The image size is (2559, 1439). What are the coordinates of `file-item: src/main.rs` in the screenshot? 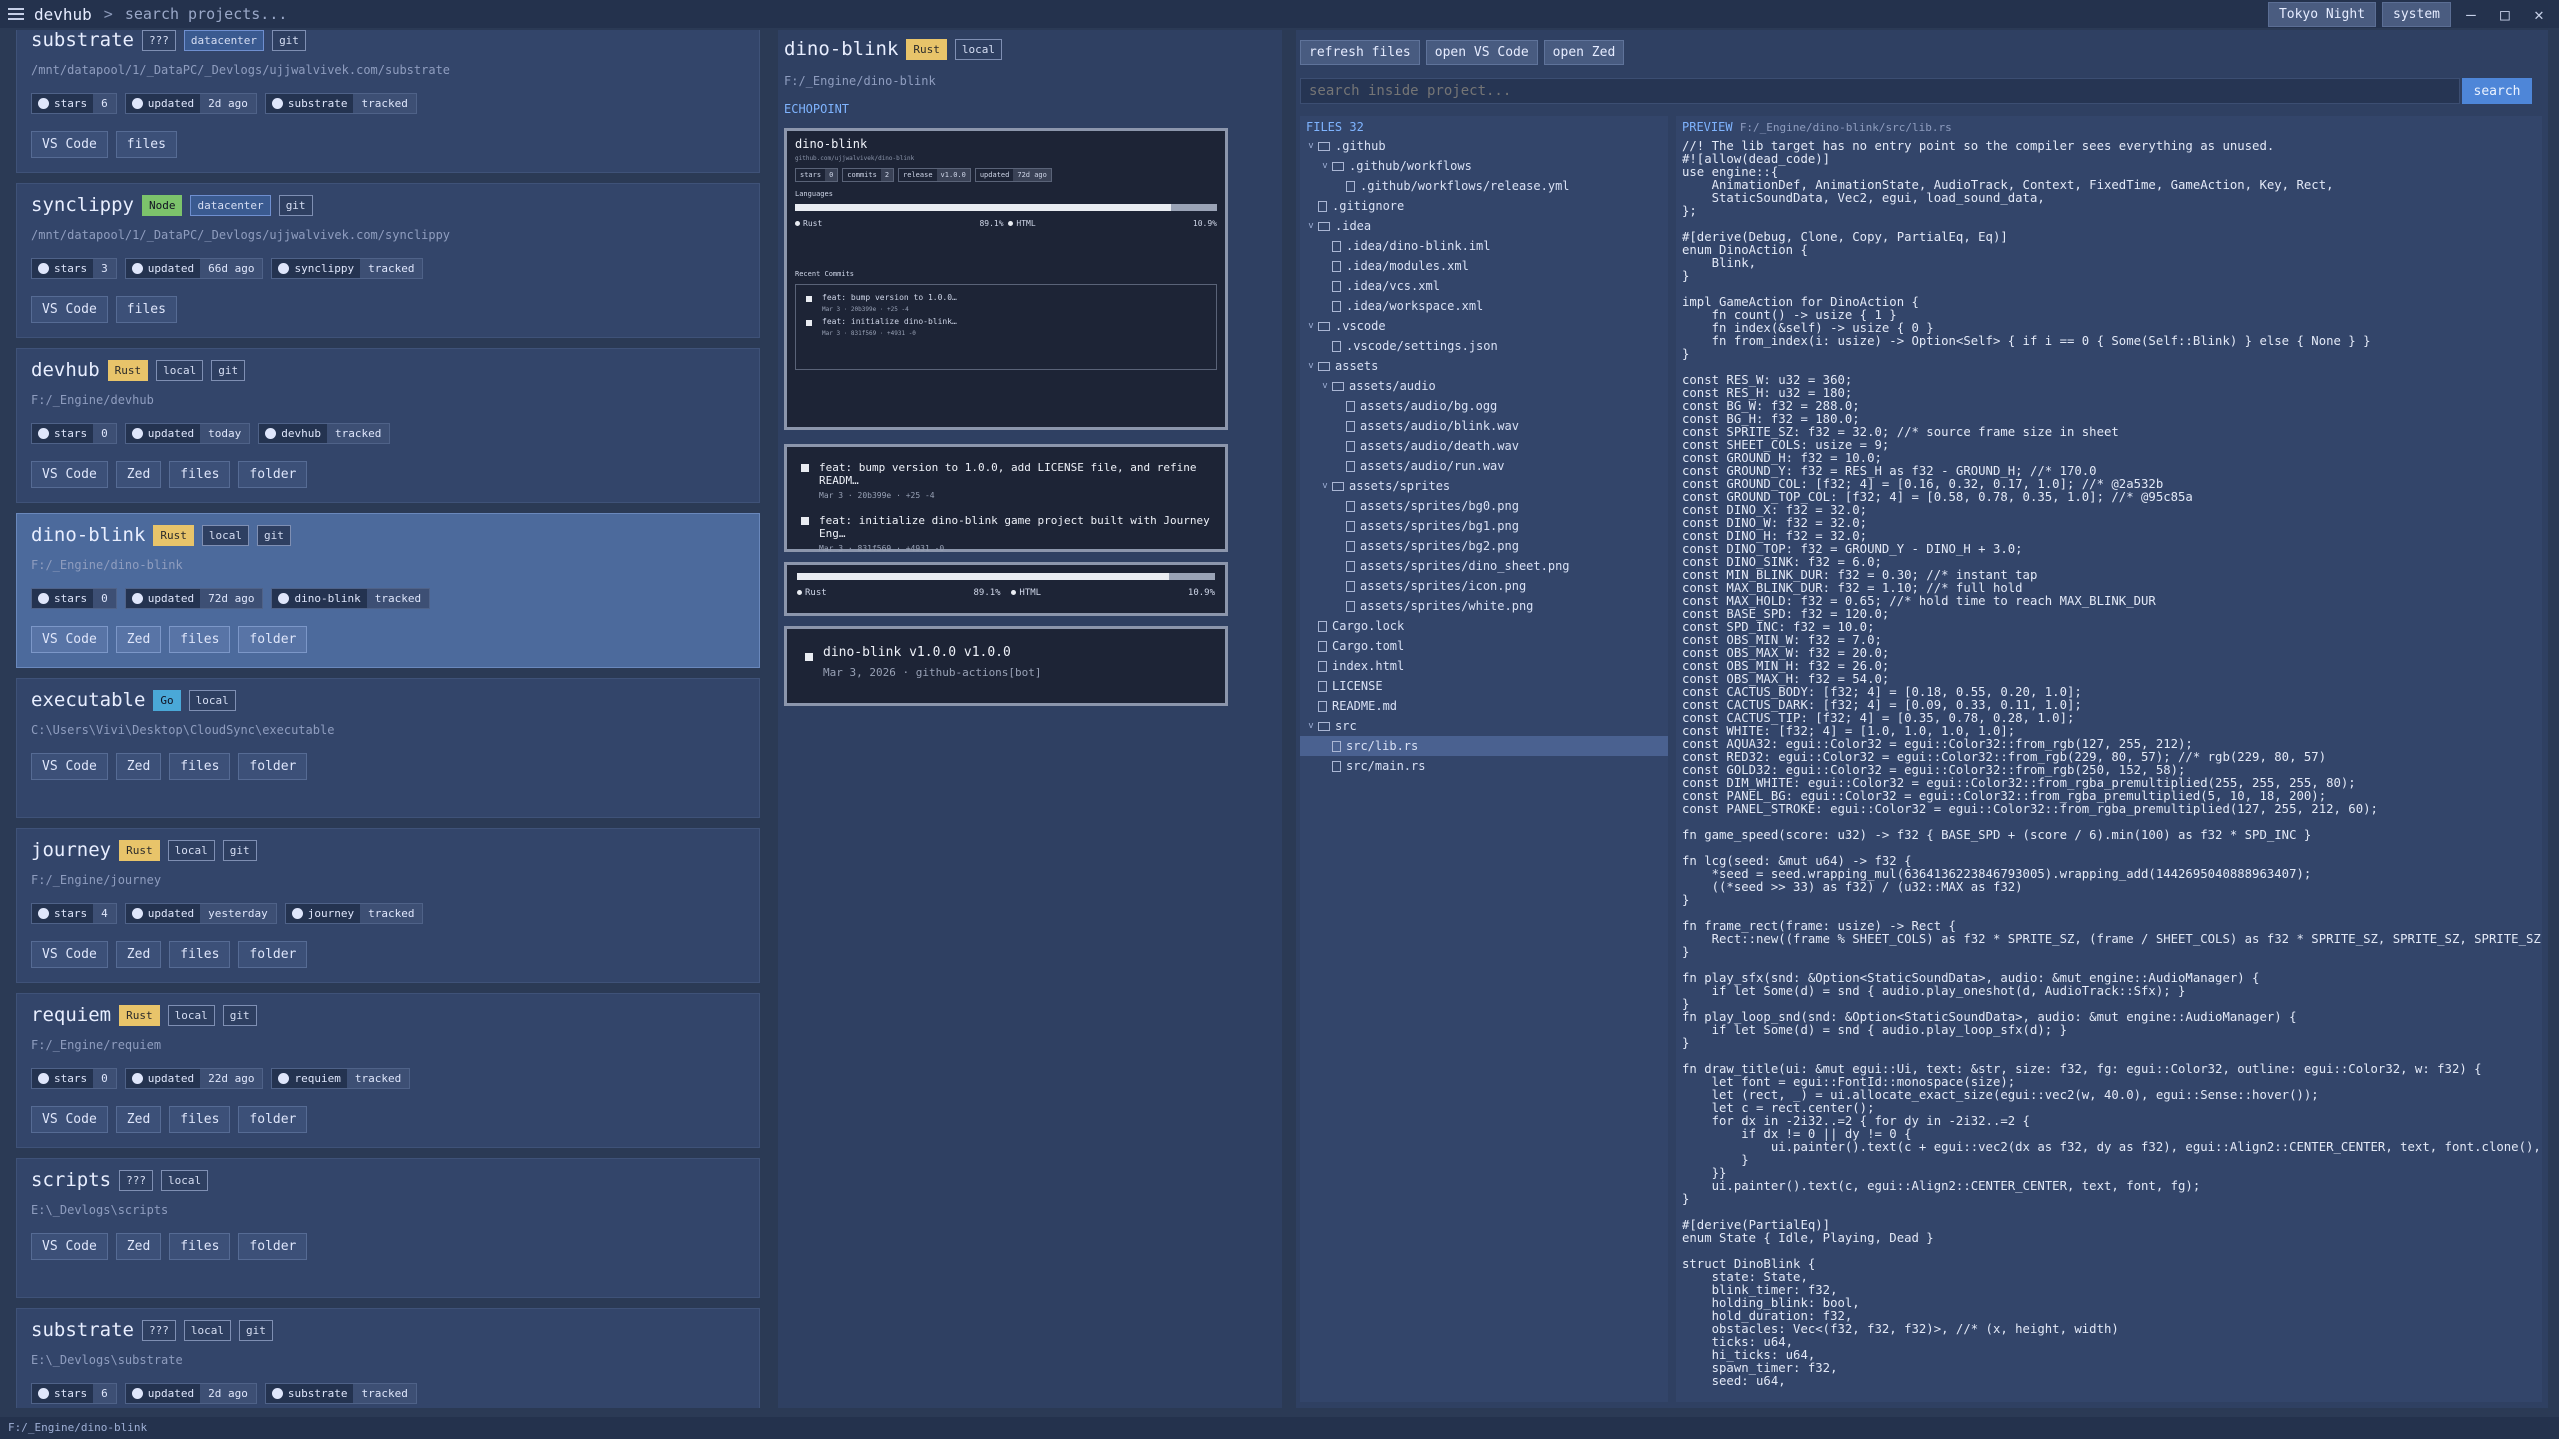 It's located at (1484, 766).